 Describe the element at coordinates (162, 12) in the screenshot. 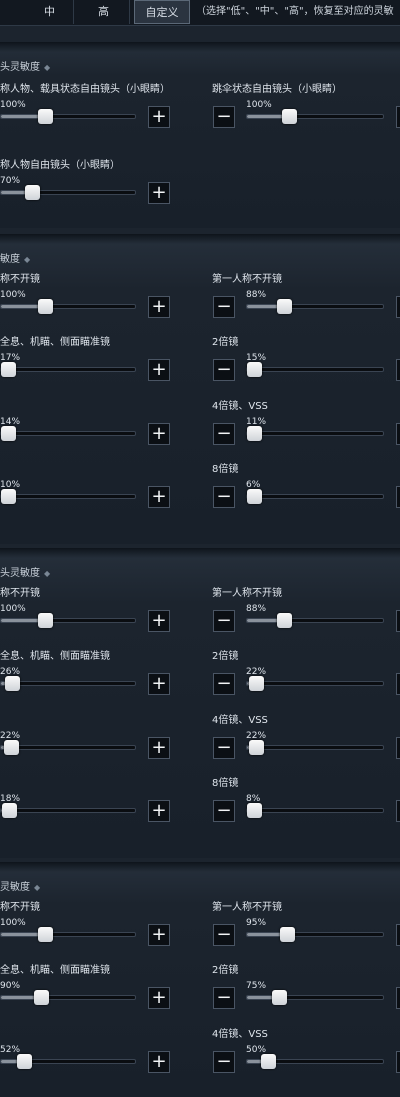

I see `tab-custom: 自定义` at that location.